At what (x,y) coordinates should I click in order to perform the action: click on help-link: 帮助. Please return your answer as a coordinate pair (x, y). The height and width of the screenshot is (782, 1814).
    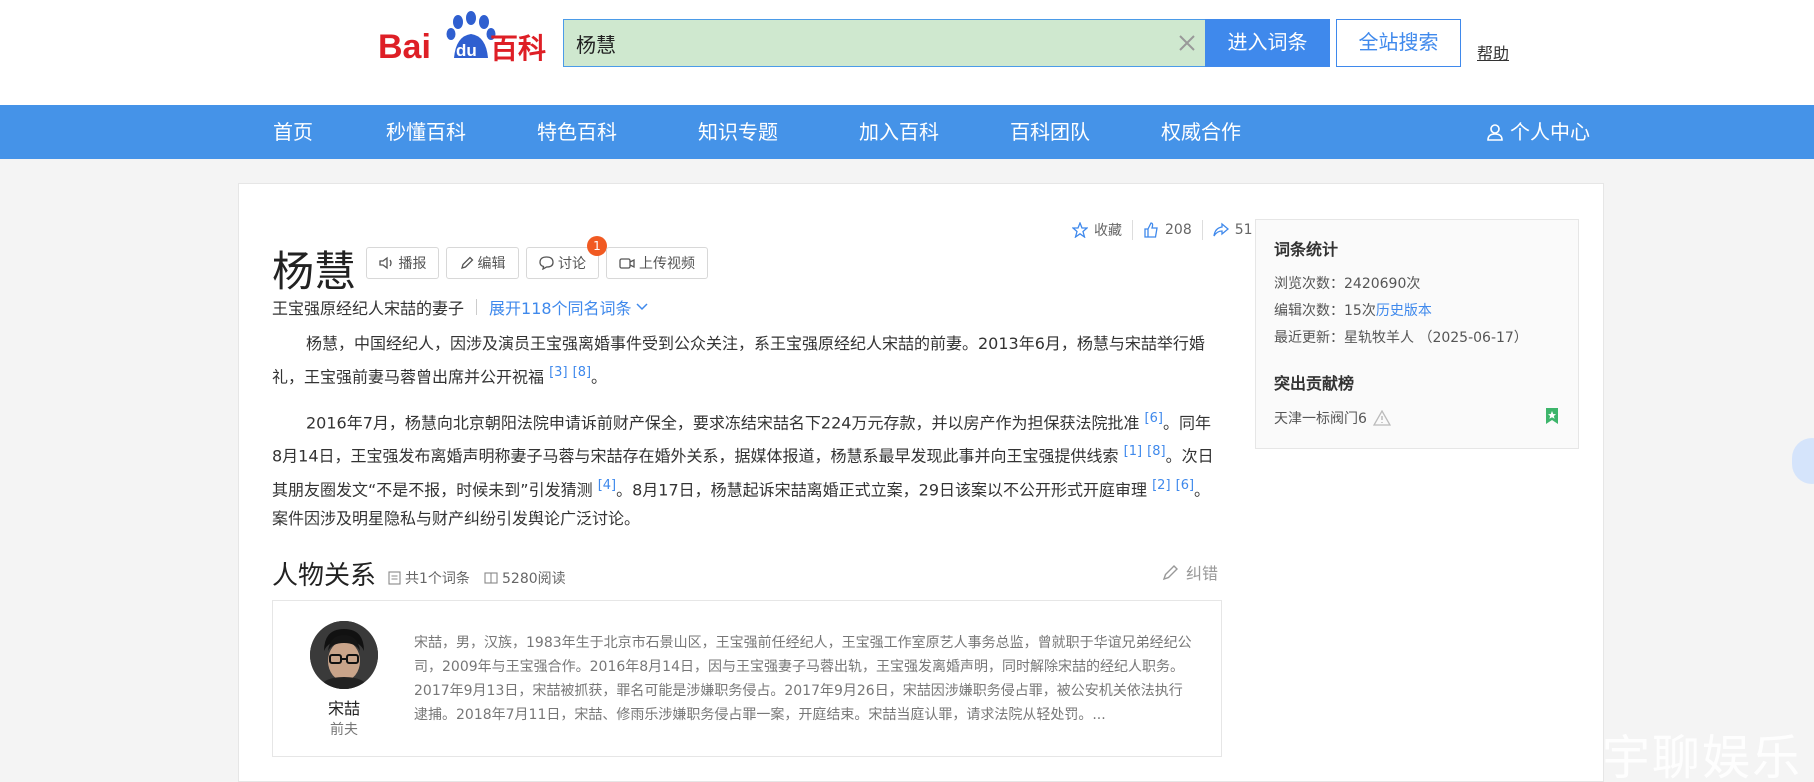
    Looking at the image, I should click on (1493, 52).